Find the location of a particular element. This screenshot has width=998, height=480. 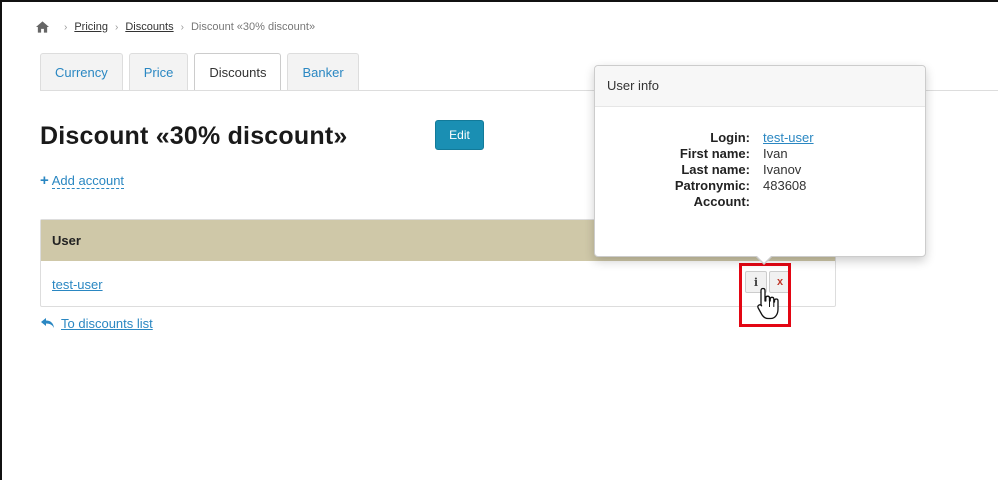

add-account-label: Add account is located at coordinates (88, 180).